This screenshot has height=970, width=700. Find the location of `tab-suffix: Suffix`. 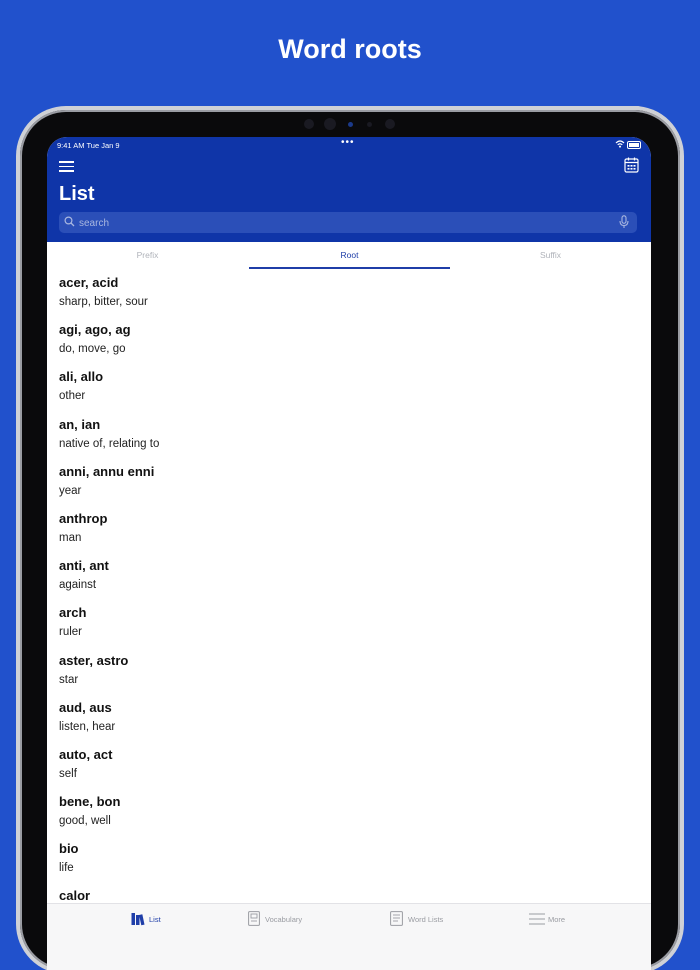

tab-suffix: Suffix is located at coordinates (550, 255).